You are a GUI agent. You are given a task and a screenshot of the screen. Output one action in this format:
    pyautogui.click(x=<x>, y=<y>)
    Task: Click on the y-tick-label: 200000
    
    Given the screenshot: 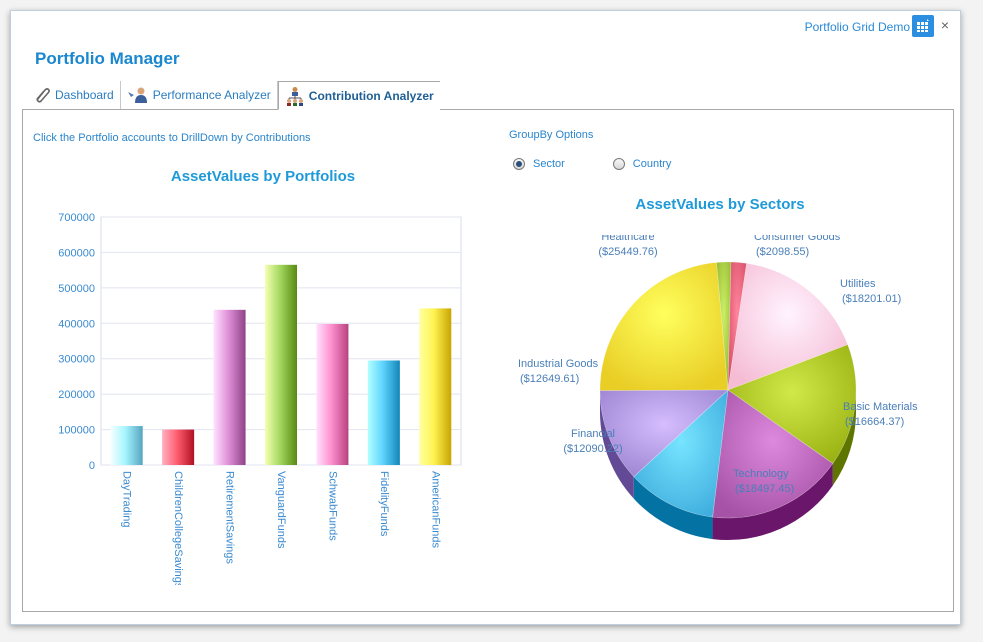 What is the action you would take?
    pyautogui.click(x=76, y=395)
    